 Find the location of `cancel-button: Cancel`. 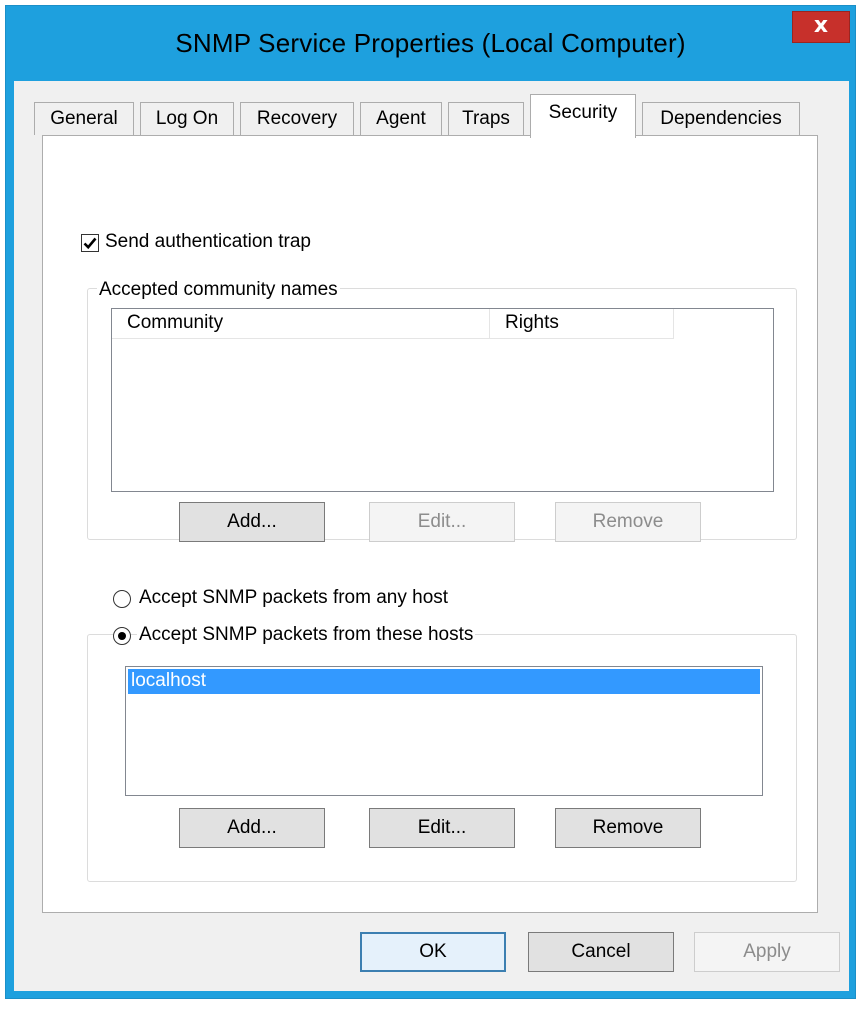

cancel-button: Cancel is located at coordinates (601, 952).